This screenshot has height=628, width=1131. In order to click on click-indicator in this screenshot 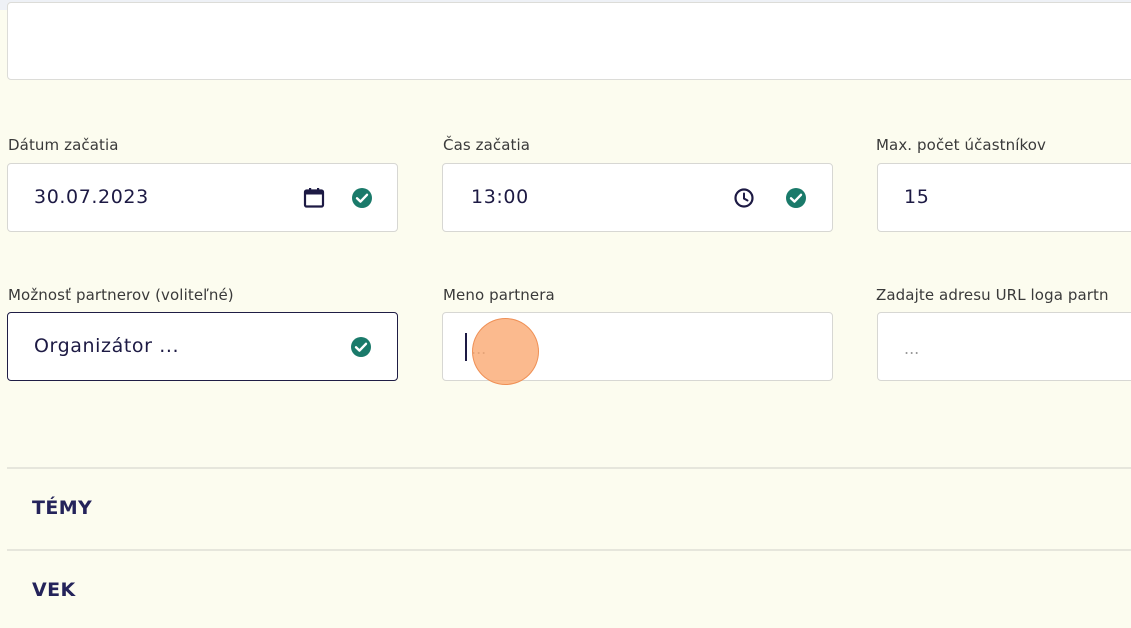, I will do `click(505, 351)`.